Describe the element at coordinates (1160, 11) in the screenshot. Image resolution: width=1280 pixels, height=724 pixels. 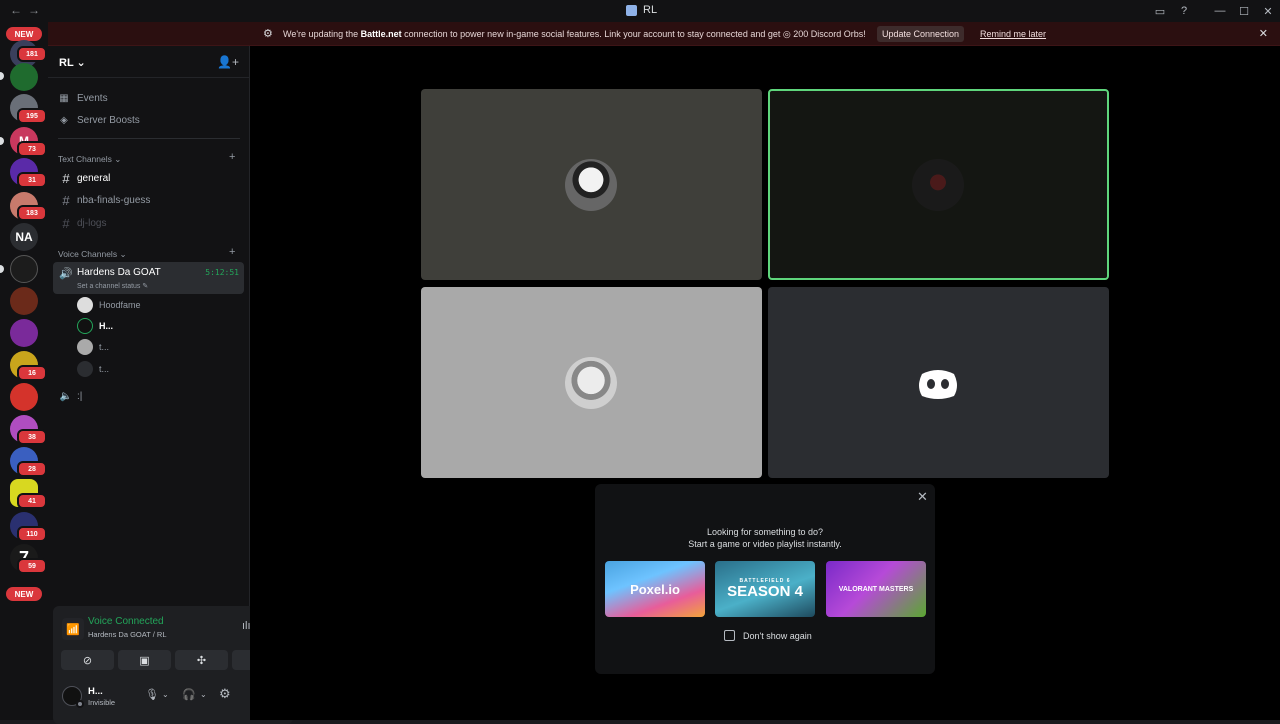
I see `inbox-icon: ▭` at that location.